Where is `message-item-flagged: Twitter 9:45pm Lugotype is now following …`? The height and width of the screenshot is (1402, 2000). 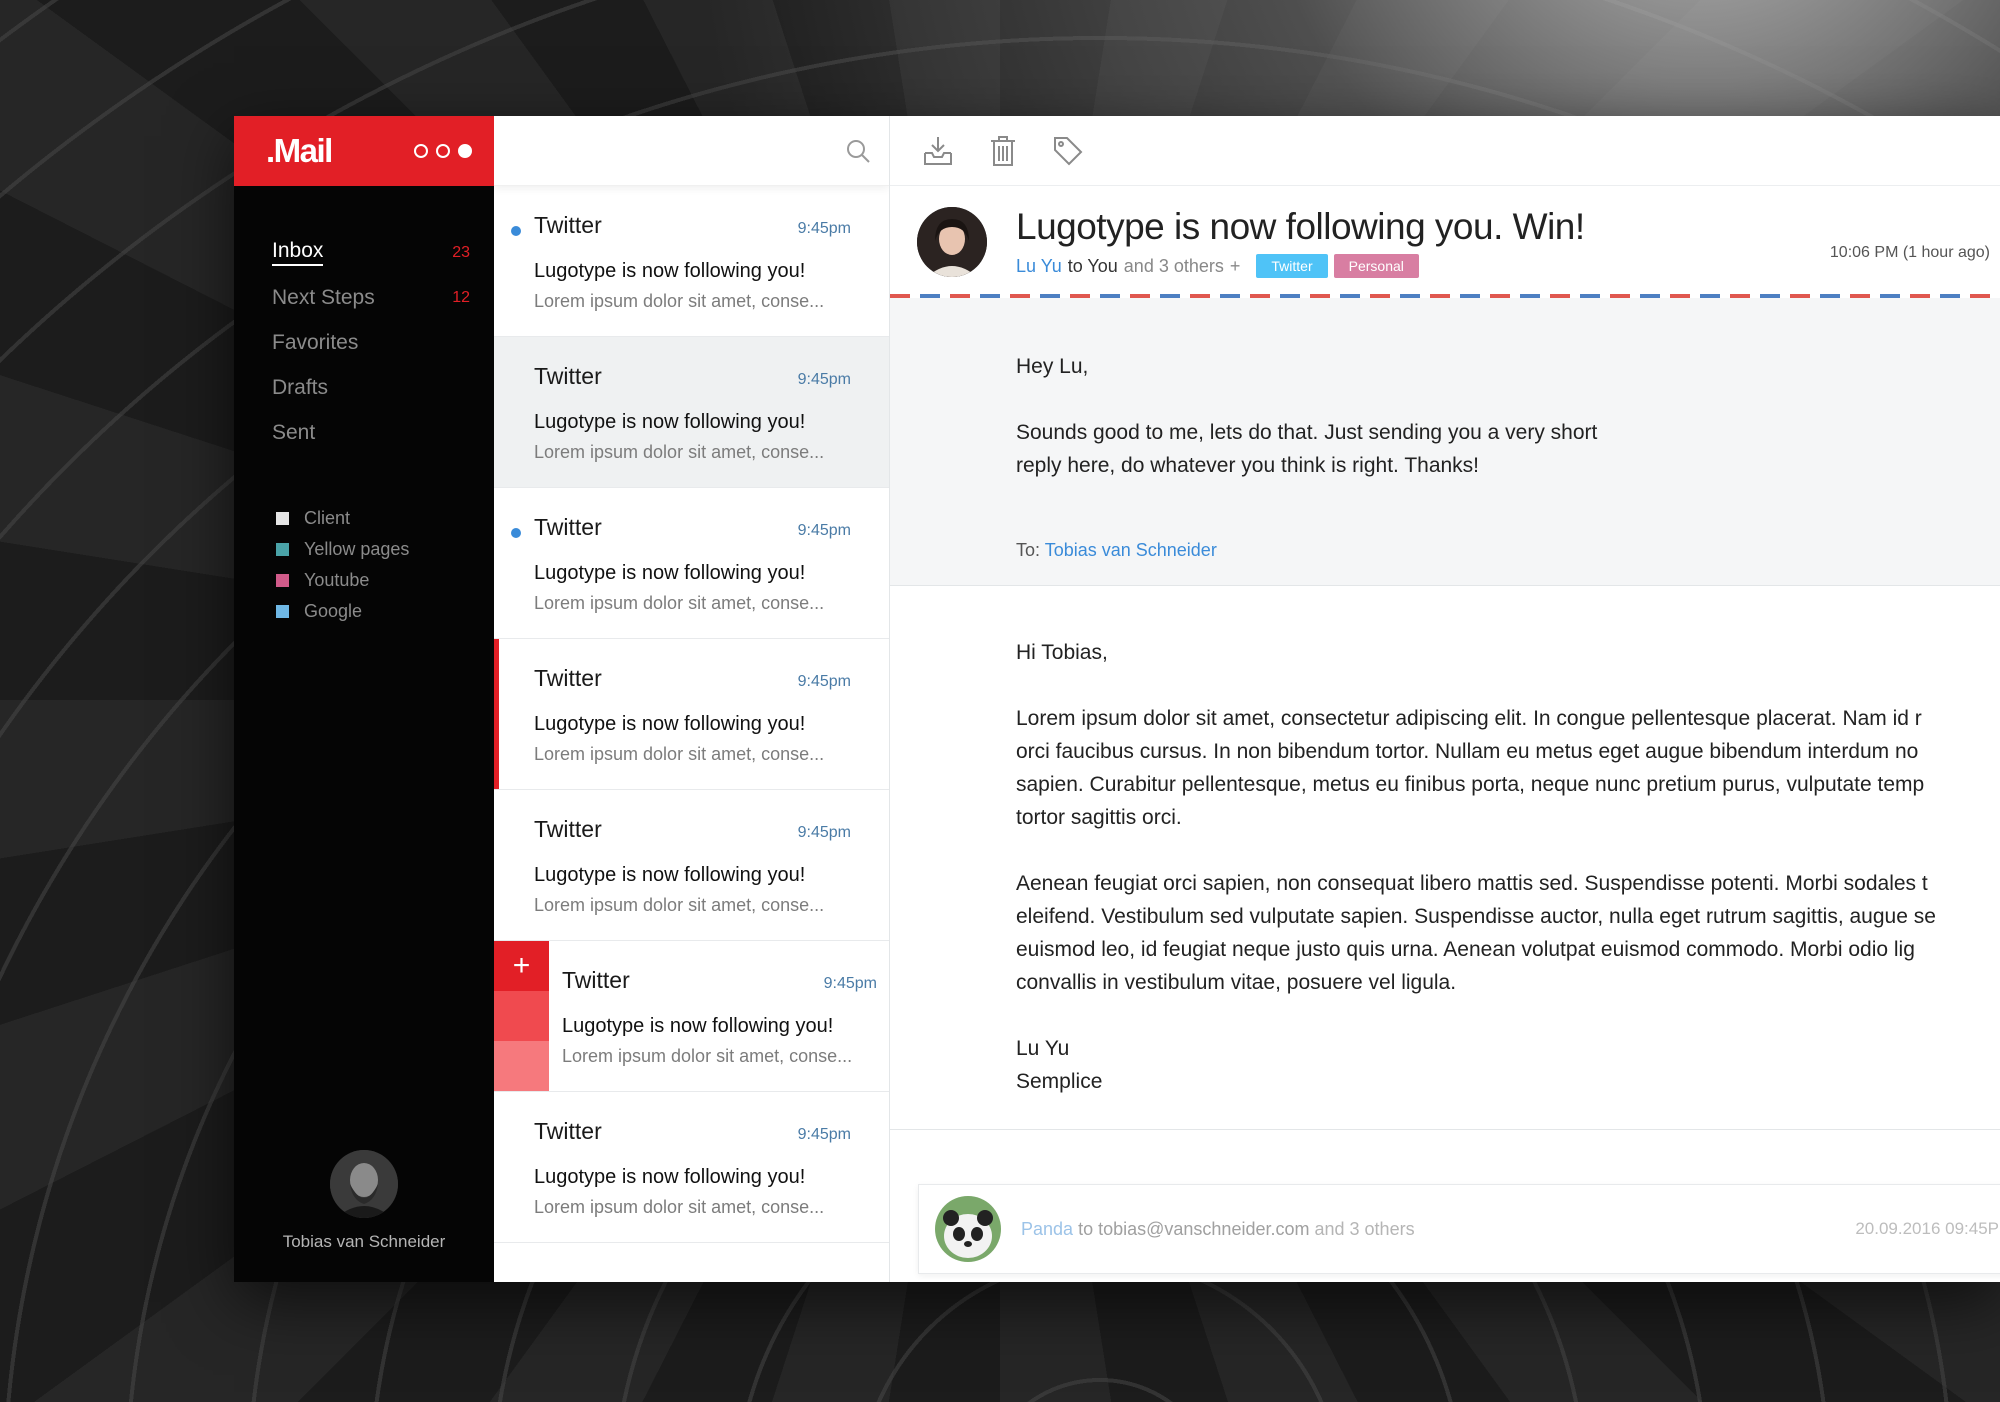 message-item-flagged: Twitter 9:45pm Lugotype is now following … is located at coordinates (691, 714).